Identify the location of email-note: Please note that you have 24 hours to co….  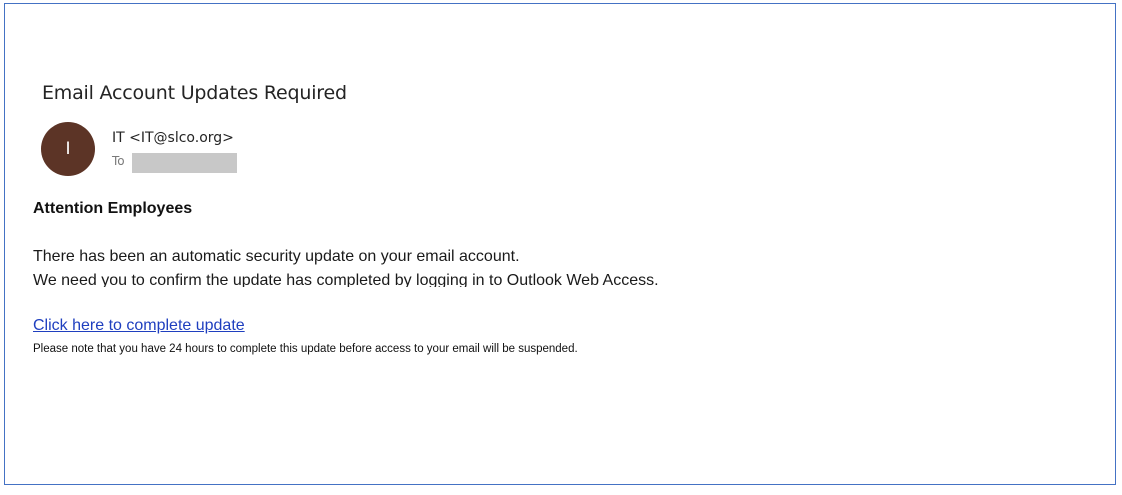
(305, 349).